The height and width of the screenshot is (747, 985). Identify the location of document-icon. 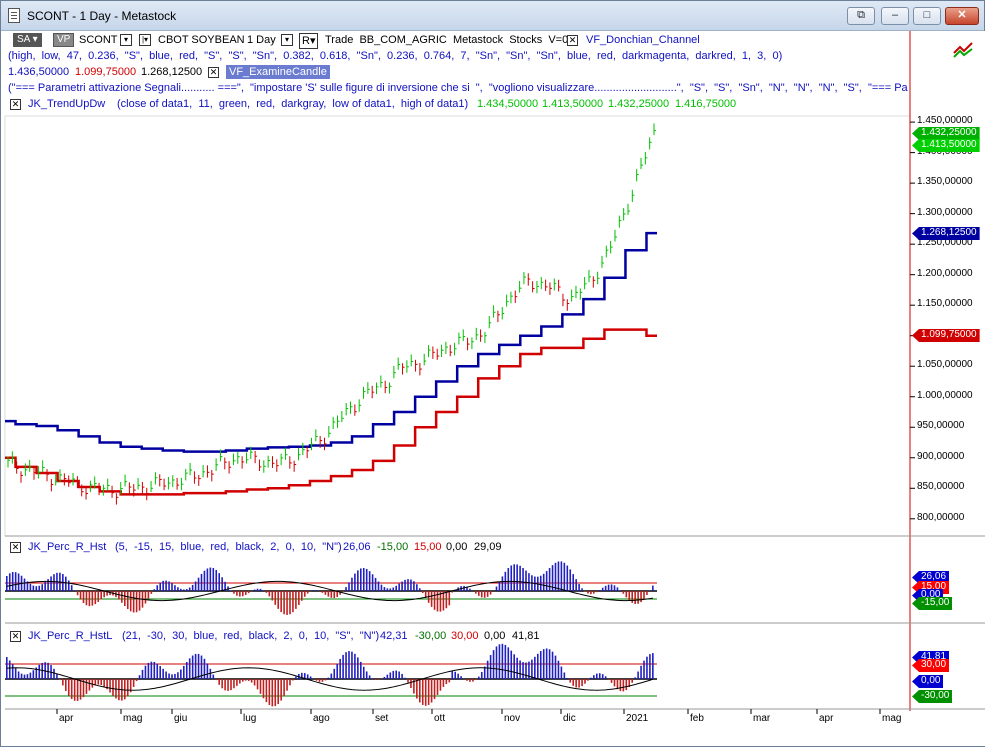
(14, 15).